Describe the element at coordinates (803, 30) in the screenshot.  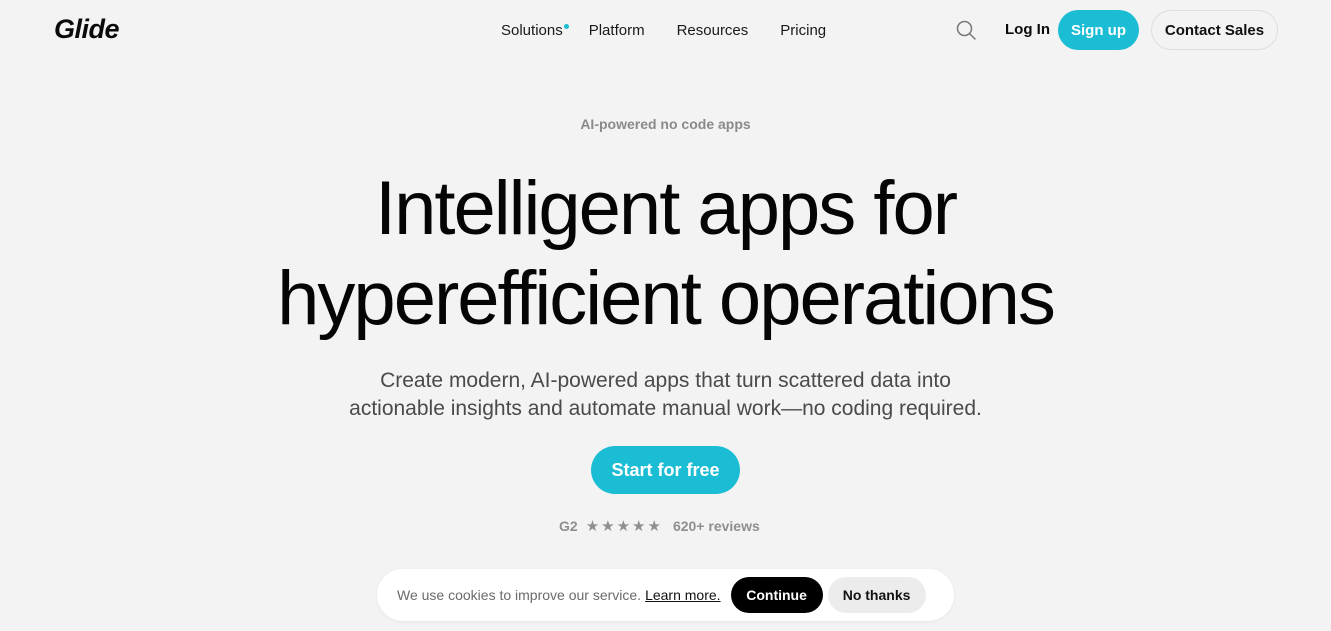
I see `nav-pricing: Pricing` at that location.